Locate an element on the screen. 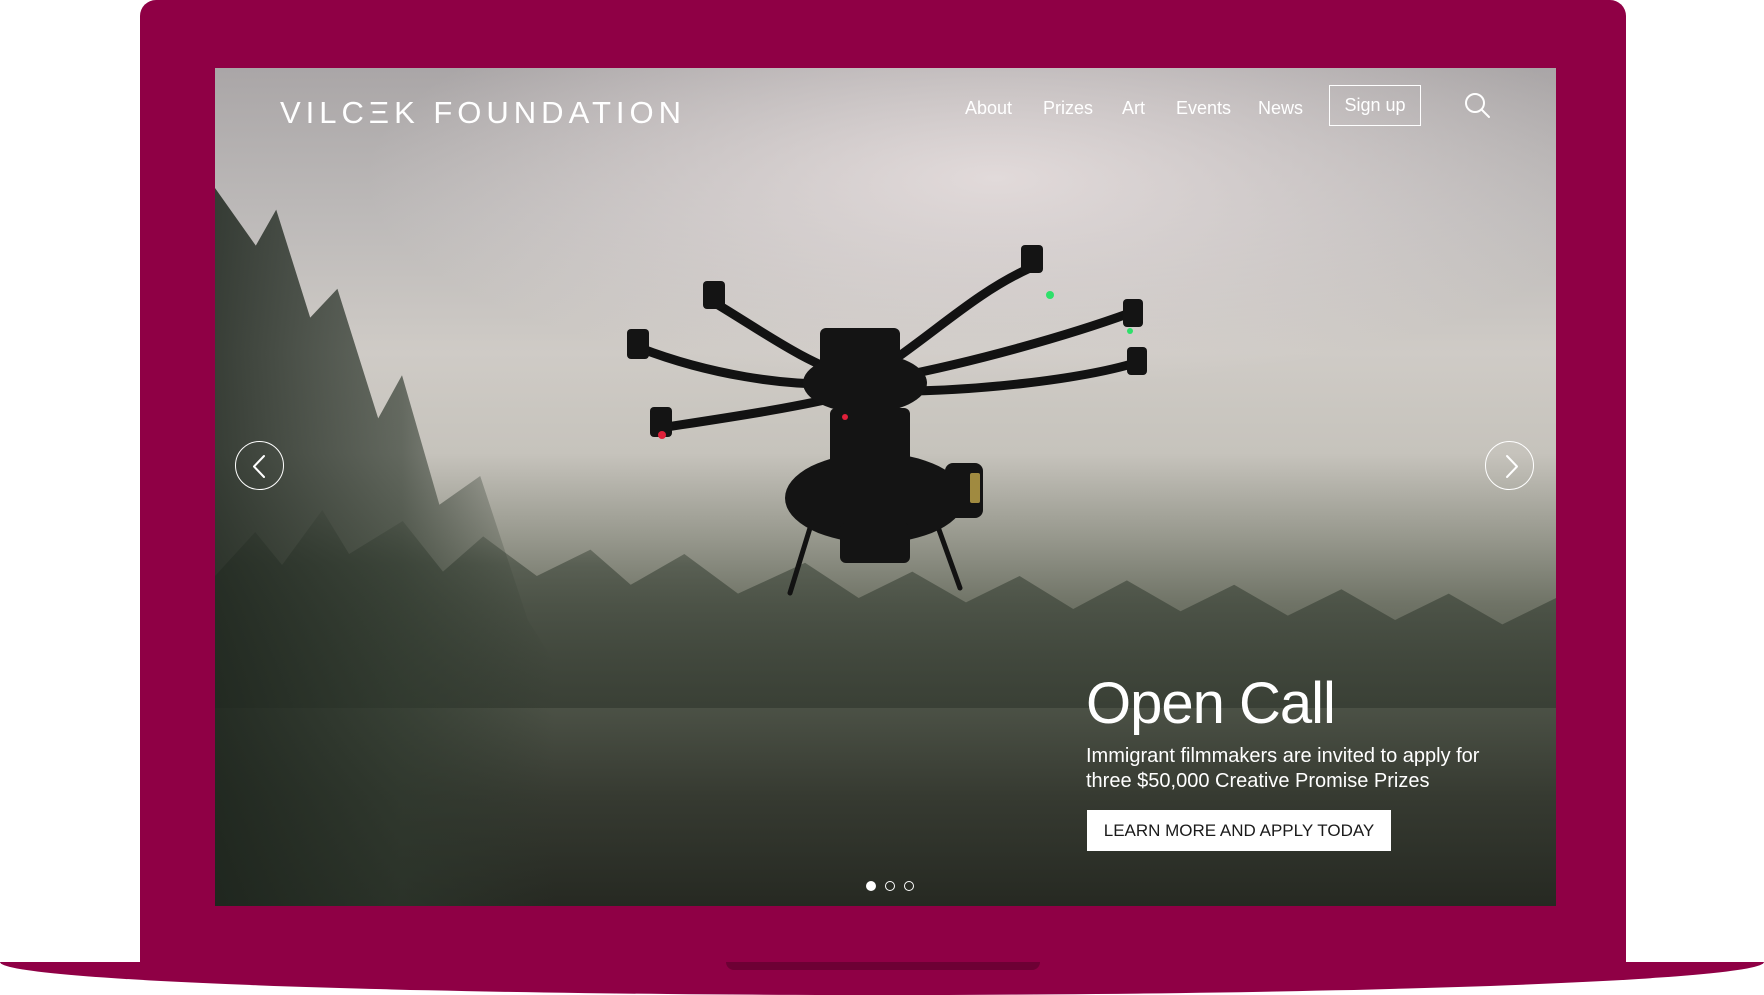 This screenshot has width=1764, height=995. carousel-next-button is located at coordinates (1509, 465).